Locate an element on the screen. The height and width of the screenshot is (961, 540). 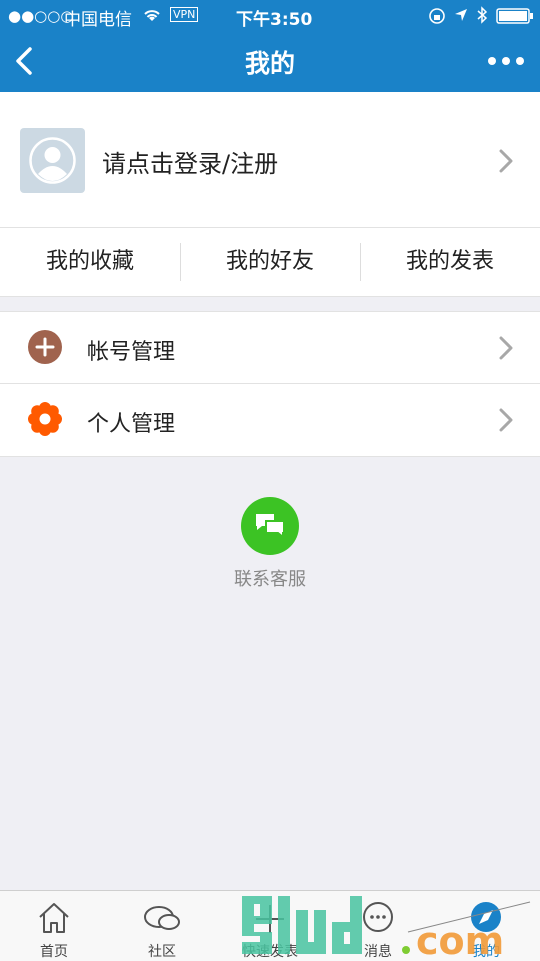
avatar is located at coordinates (52, 160).